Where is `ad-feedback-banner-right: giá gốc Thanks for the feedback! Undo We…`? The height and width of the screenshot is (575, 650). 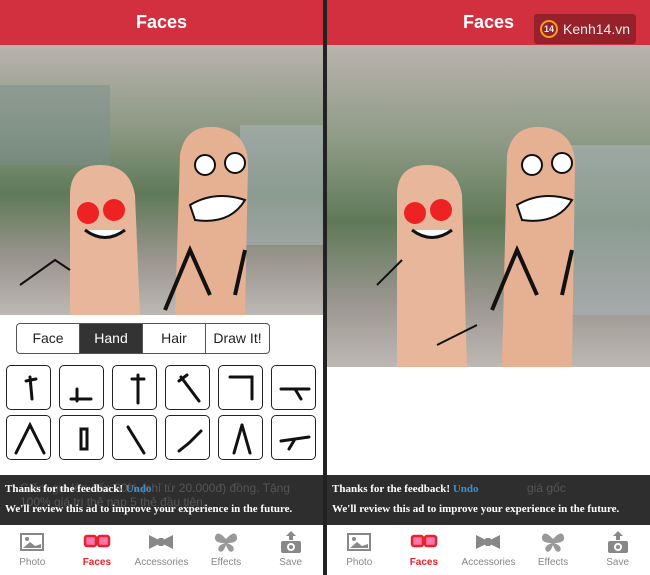
ad-feedback-banner-right: giá gốc Thanks for the feedback! Undo We… is located at coordinates (488, 500).